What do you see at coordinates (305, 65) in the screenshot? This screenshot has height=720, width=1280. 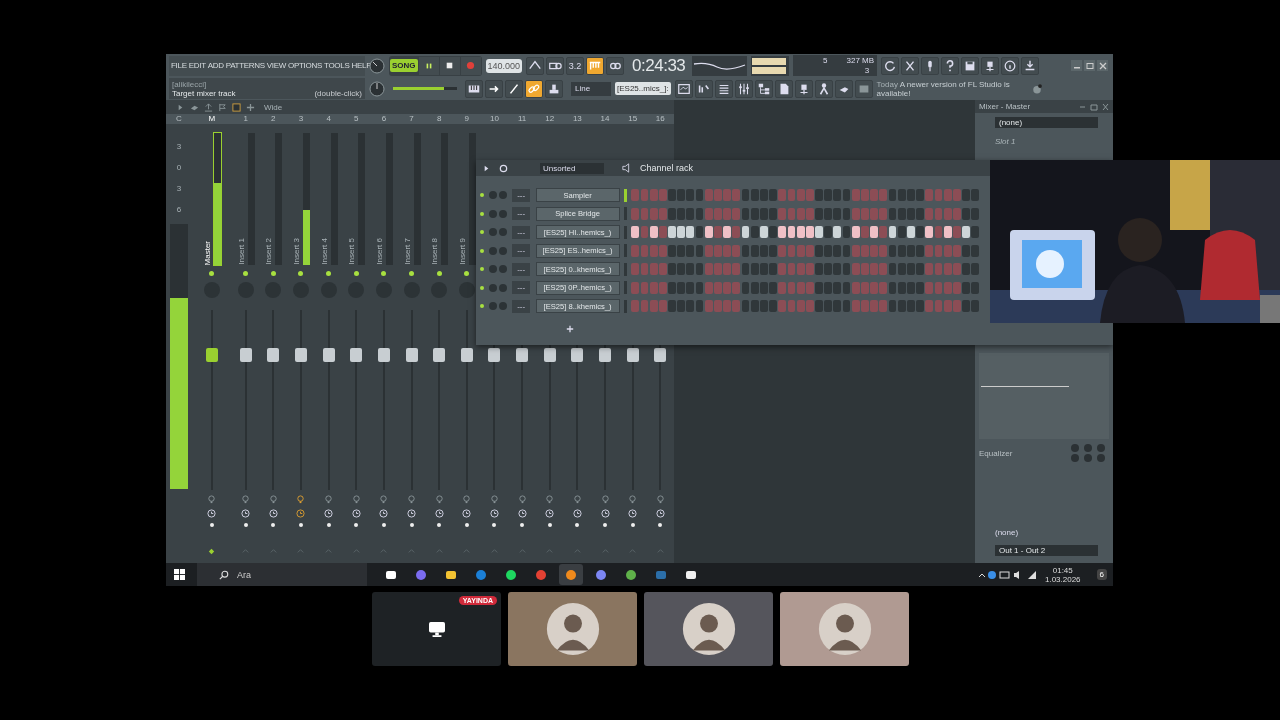 I see `menu-item: OPTIONS` at bounding box center [305, 65].